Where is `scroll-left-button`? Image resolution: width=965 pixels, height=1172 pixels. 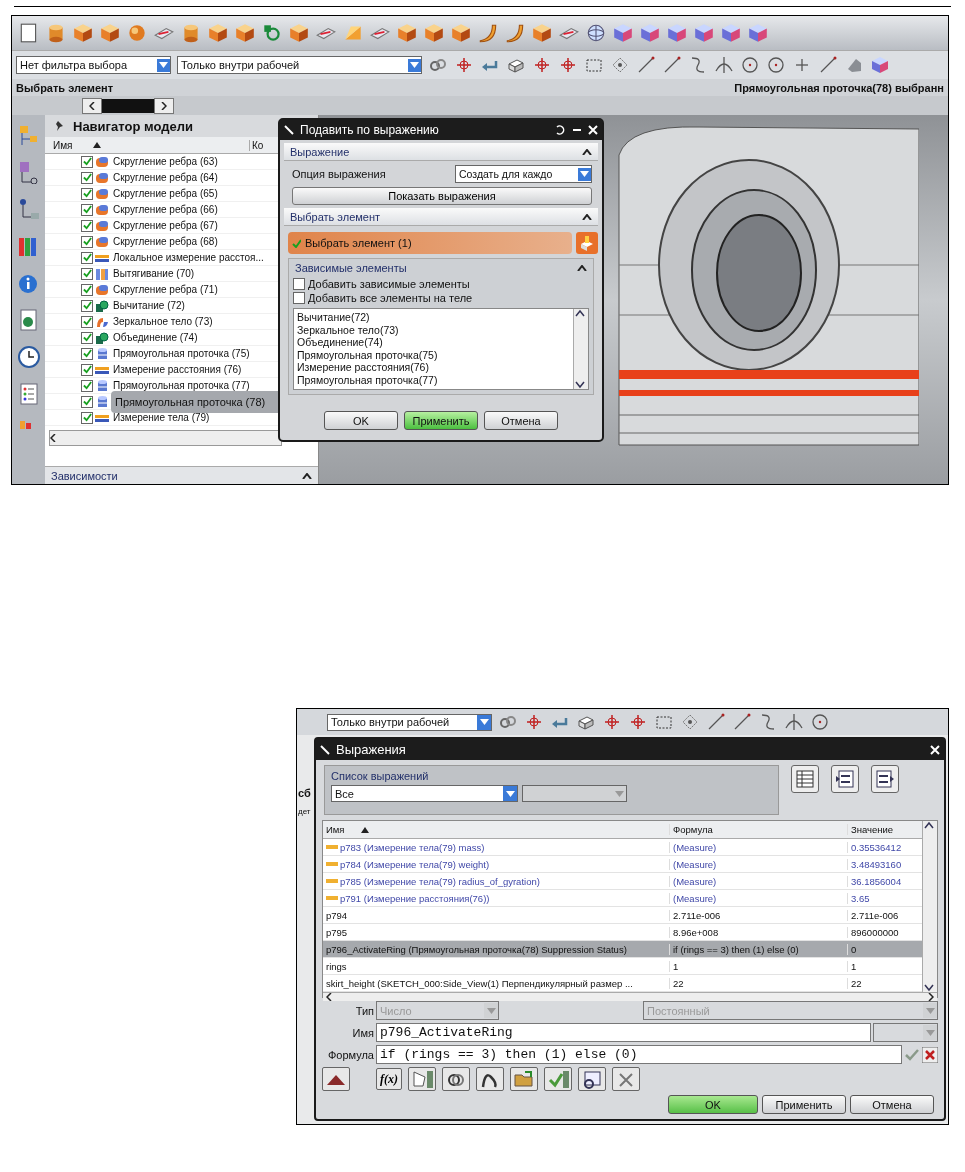 scroll-left-button is located at coordinates (92, 105).